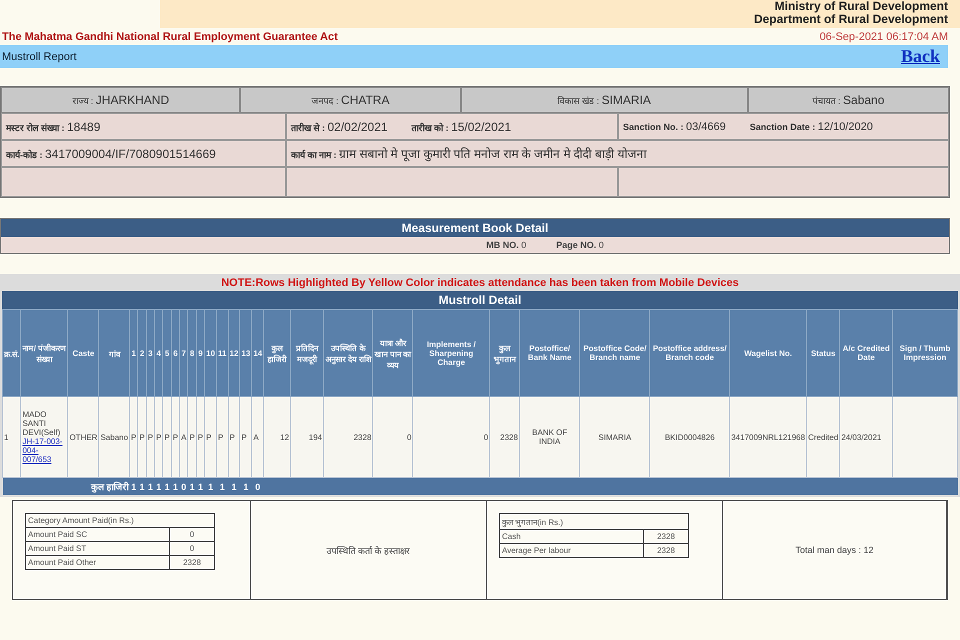  I want to click on section-title: Mustroll Detail, so click(480, 300).